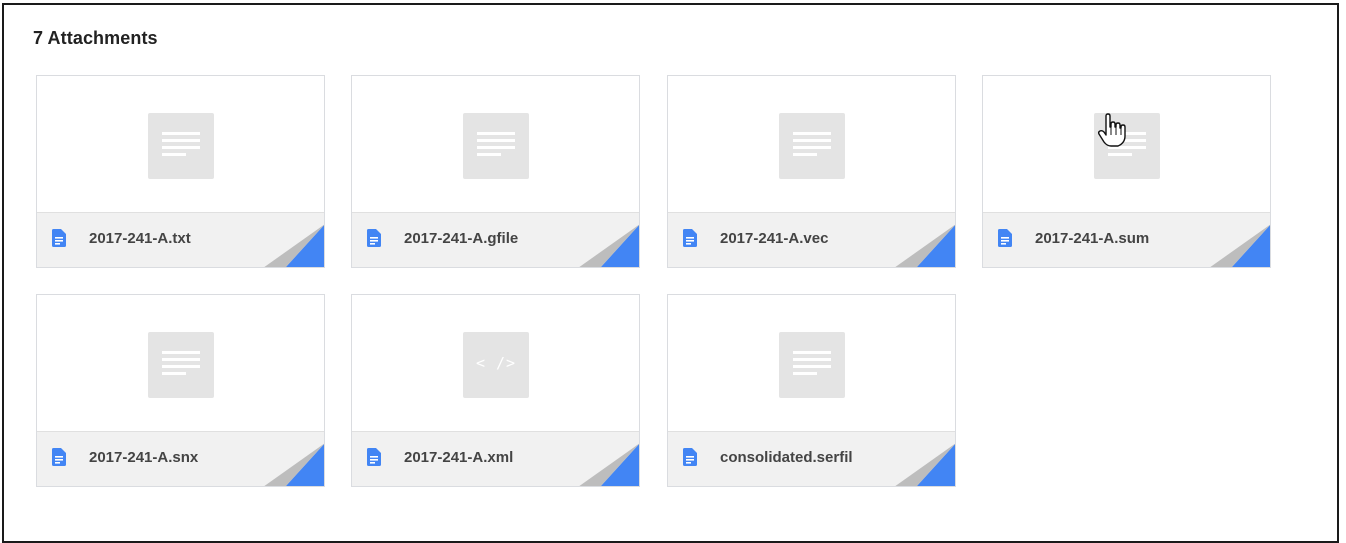  I want to click on attachment-file-name: 2017-241-A.txt, so click(140, 238).